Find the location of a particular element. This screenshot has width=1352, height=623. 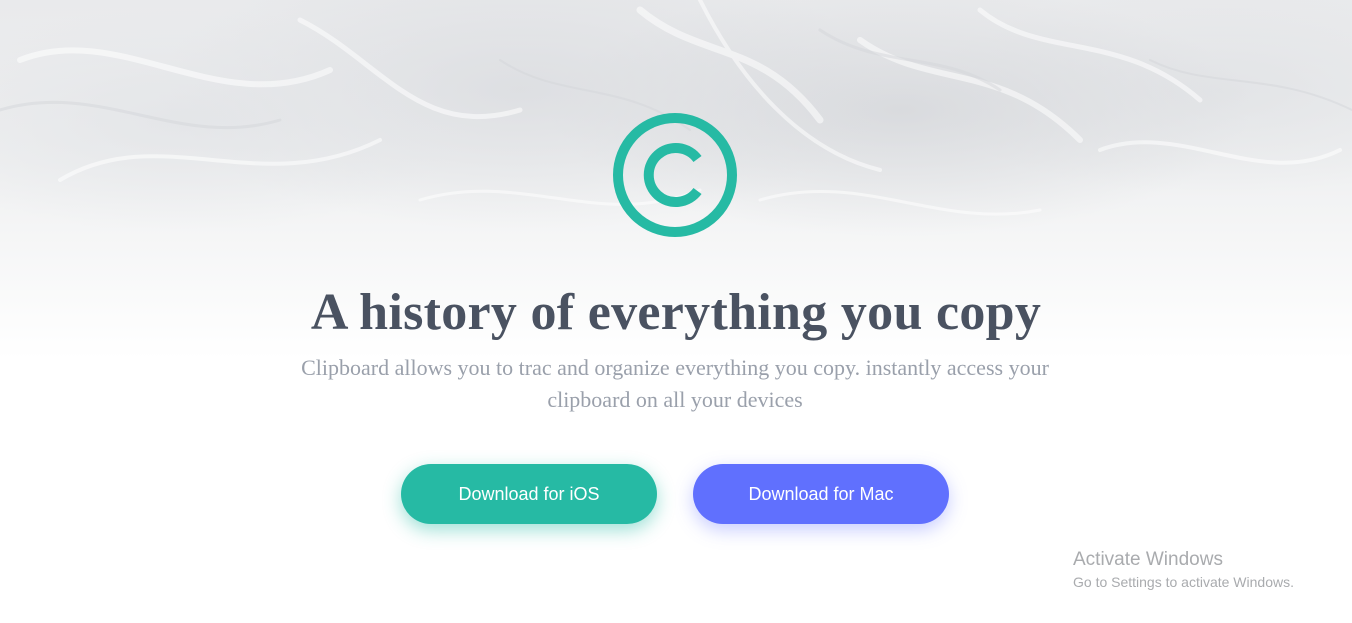

copyright-c-icon is located at coordinates (675, 175).